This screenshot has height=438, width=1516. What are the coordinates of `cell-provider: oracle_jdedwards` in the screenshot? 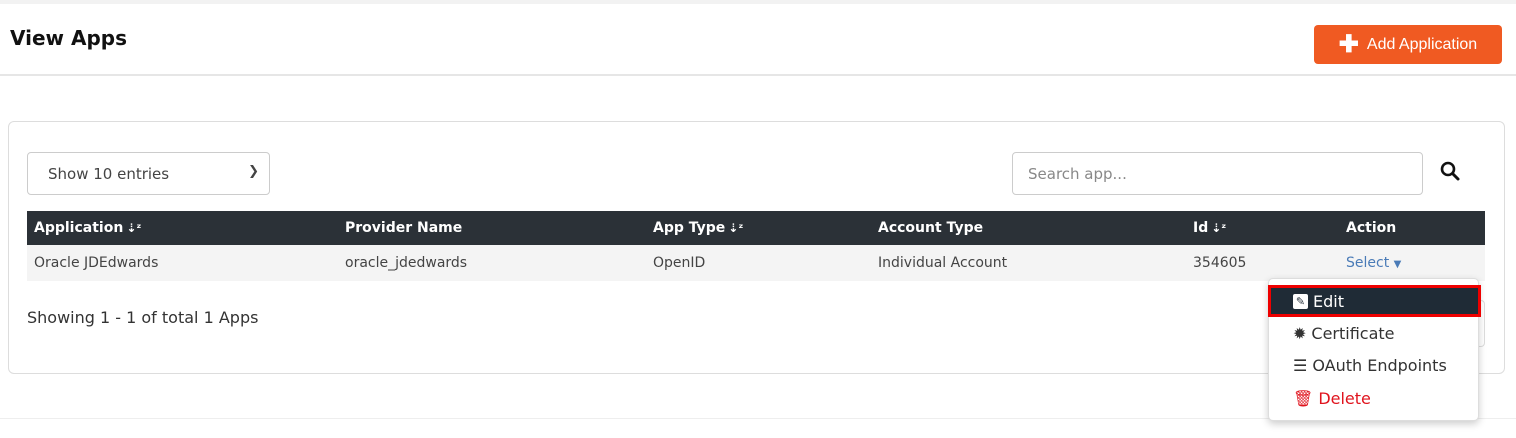 It's located at (406, 263).